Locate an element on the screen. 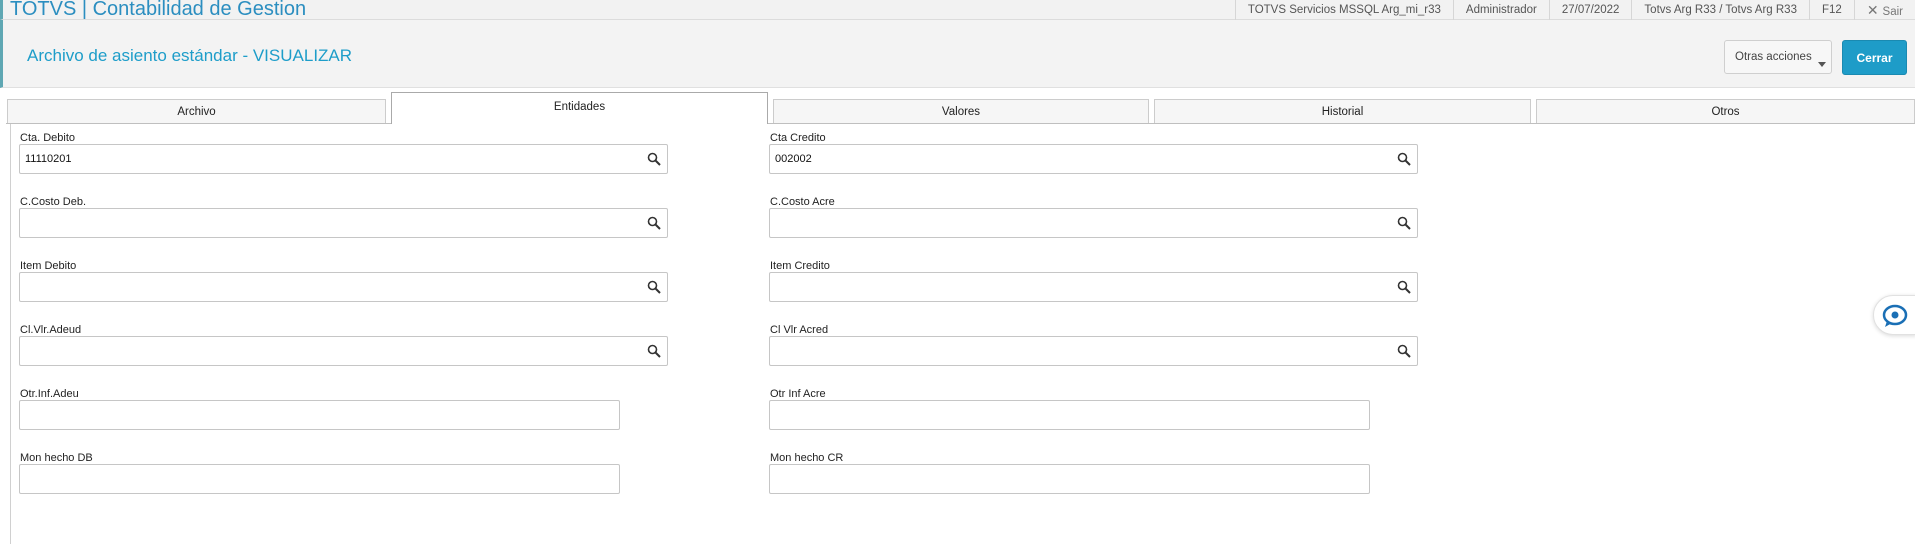  user-info: Administrador is located at coordinates (1500, 10).